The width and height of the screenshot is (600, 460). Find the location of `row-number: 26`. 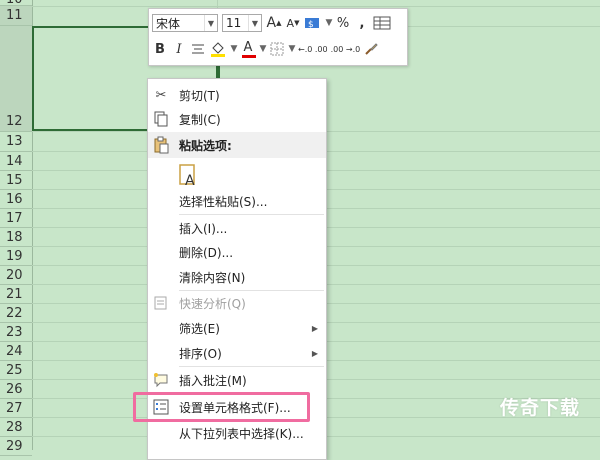

row-number: 26 is located at coordinates (16, 389).